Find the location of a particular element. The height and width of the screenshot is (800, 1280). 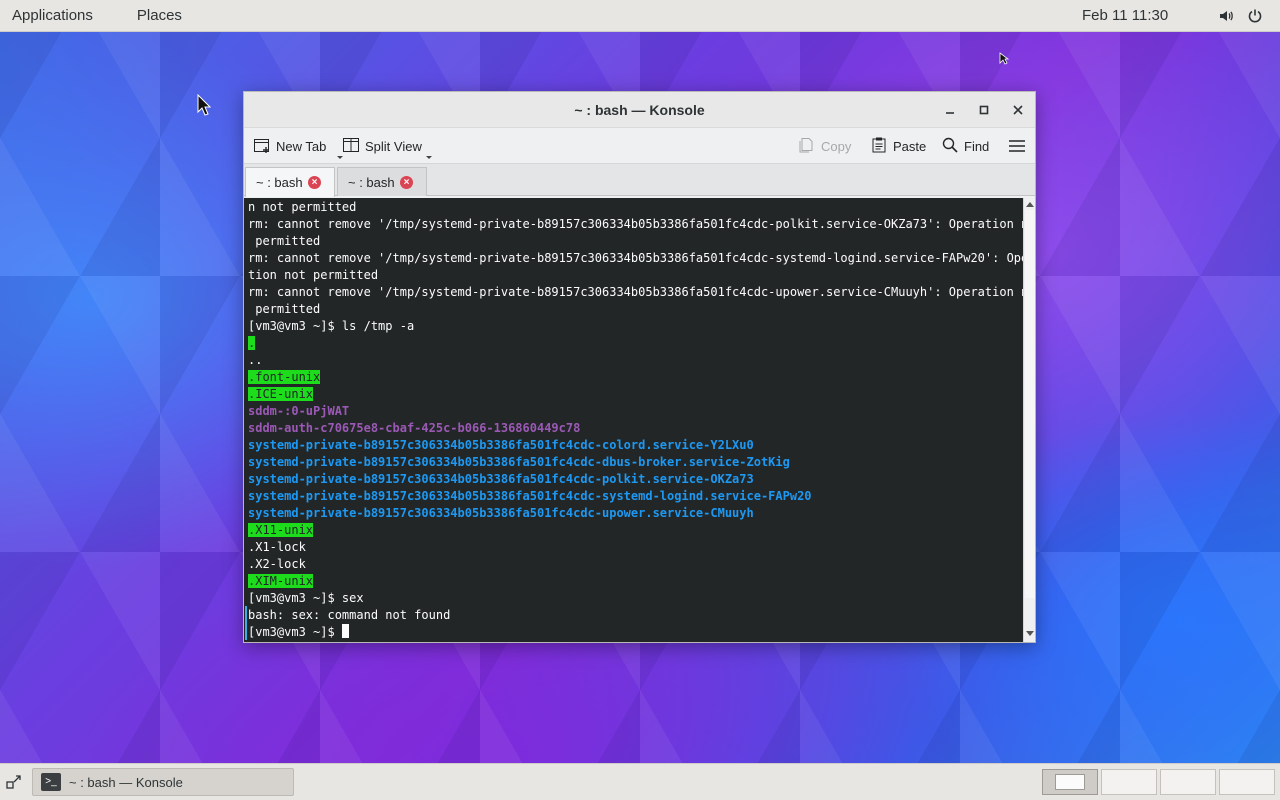

text-cursor is located at coordinates (345, 631).